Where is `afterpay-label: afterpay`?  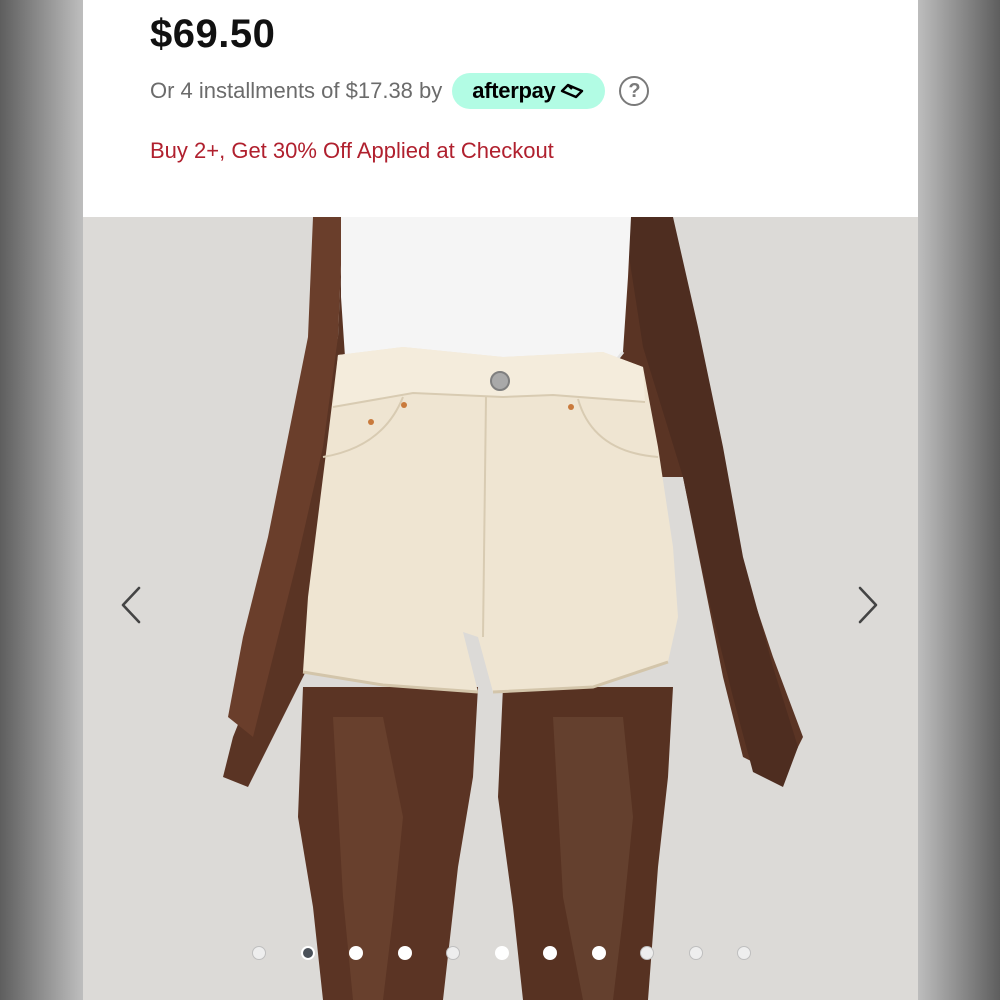
afterpay-label: afterpay is located at coordinates (514, 90).